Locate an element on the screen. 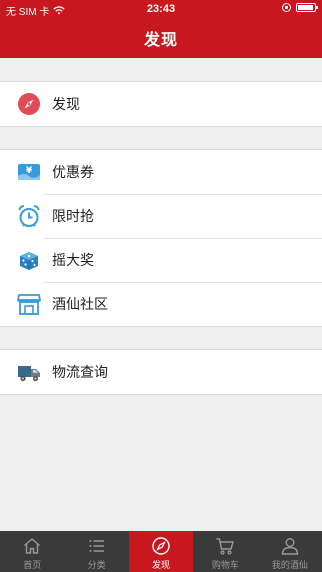 The height and width of the screenshot is (572, 322). cart-icon is located at coordinates (225, 546).